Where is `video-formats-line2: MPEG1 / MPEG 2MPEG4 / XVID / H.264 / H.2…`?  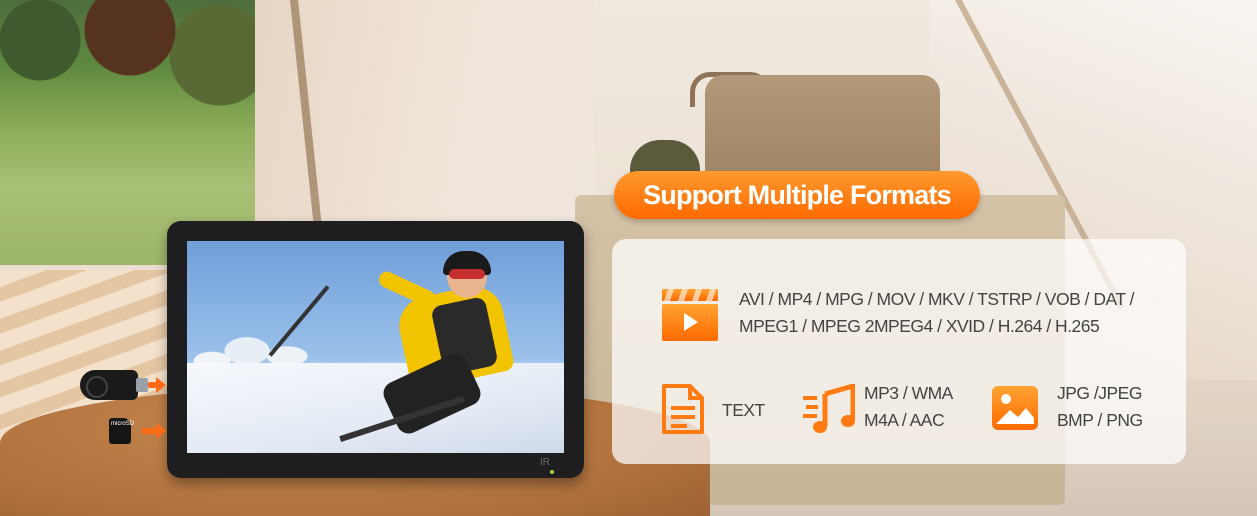 video-formats-line2: MPEG1 / MPEG 2MPEG4 / XVID / H.264 / H.2… is located at coordinates (919, 326).